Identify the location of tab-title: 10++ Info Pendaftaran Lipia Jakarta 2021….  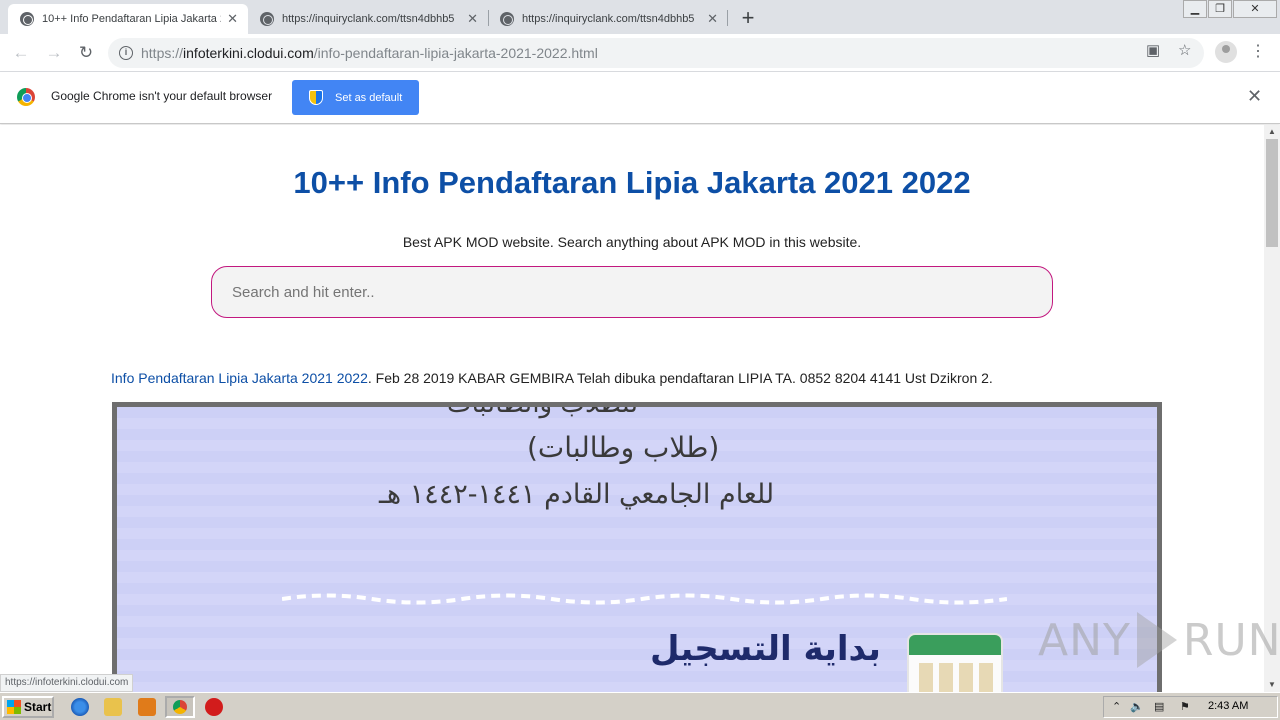
(131, 19).